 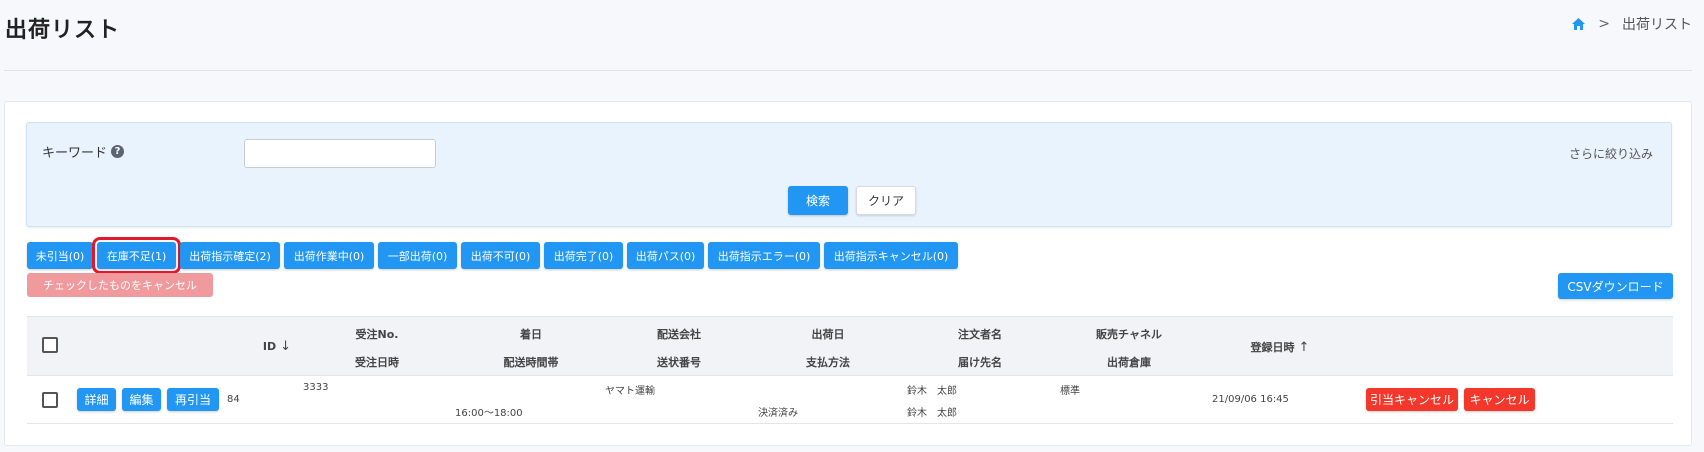 I want to click on cell-channel: 標準, so click(x=1070, y=391).